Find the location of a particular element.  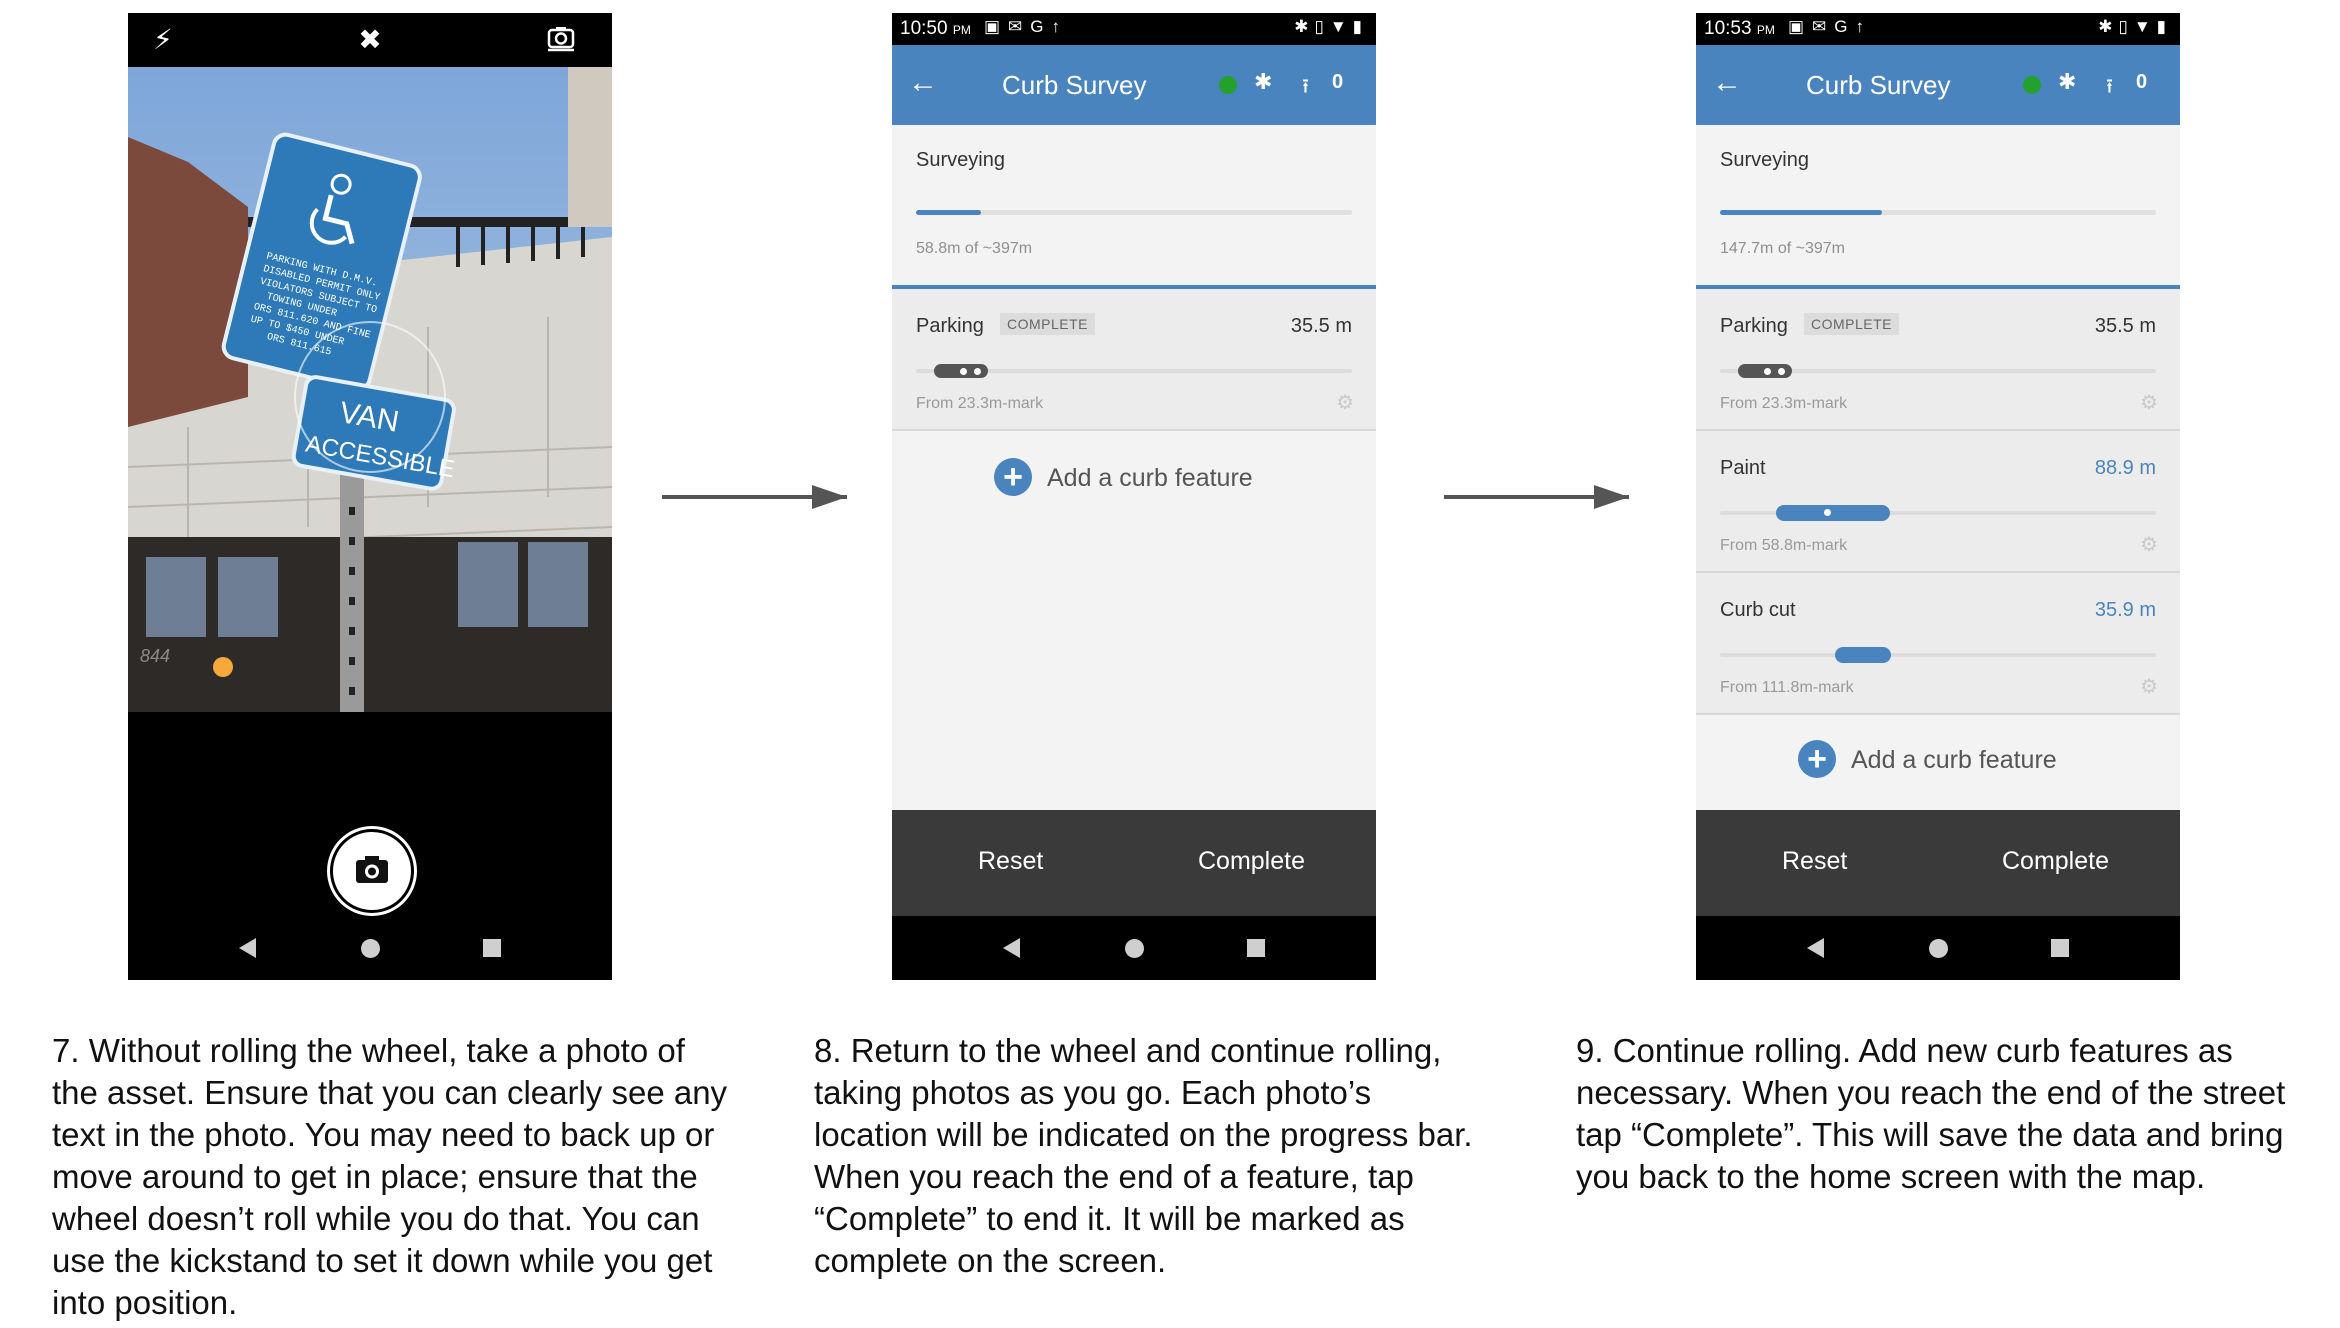

bottom-action-bar: Reset Complete is located at coordinates (1938, 863).